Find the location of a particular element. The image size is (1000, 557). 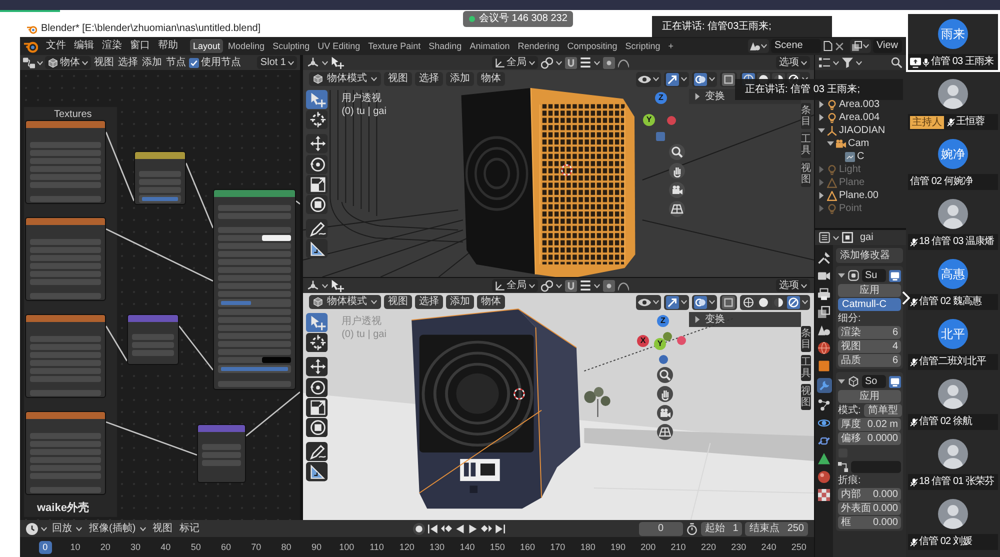

frame-number: 40 is located at coordinates (166, 547).